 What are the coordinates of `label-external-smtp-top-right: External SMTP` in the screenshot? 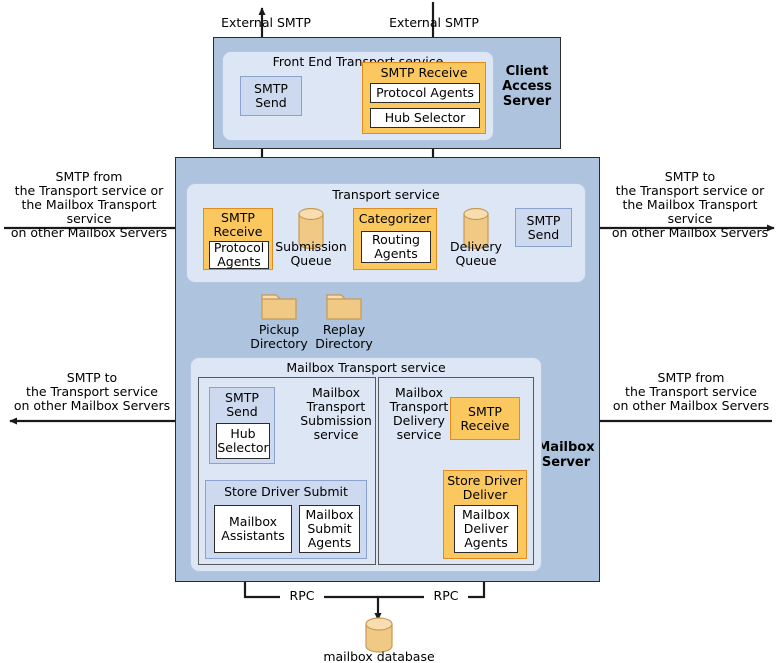 It's located at (434, 22).